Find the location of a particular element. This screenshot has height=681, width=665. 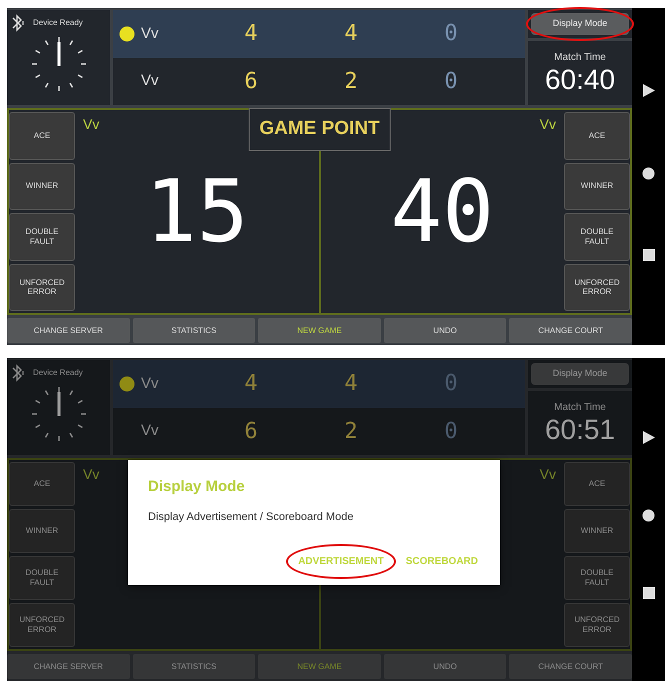

game-score: 40 is located at coordinates (442, 211).